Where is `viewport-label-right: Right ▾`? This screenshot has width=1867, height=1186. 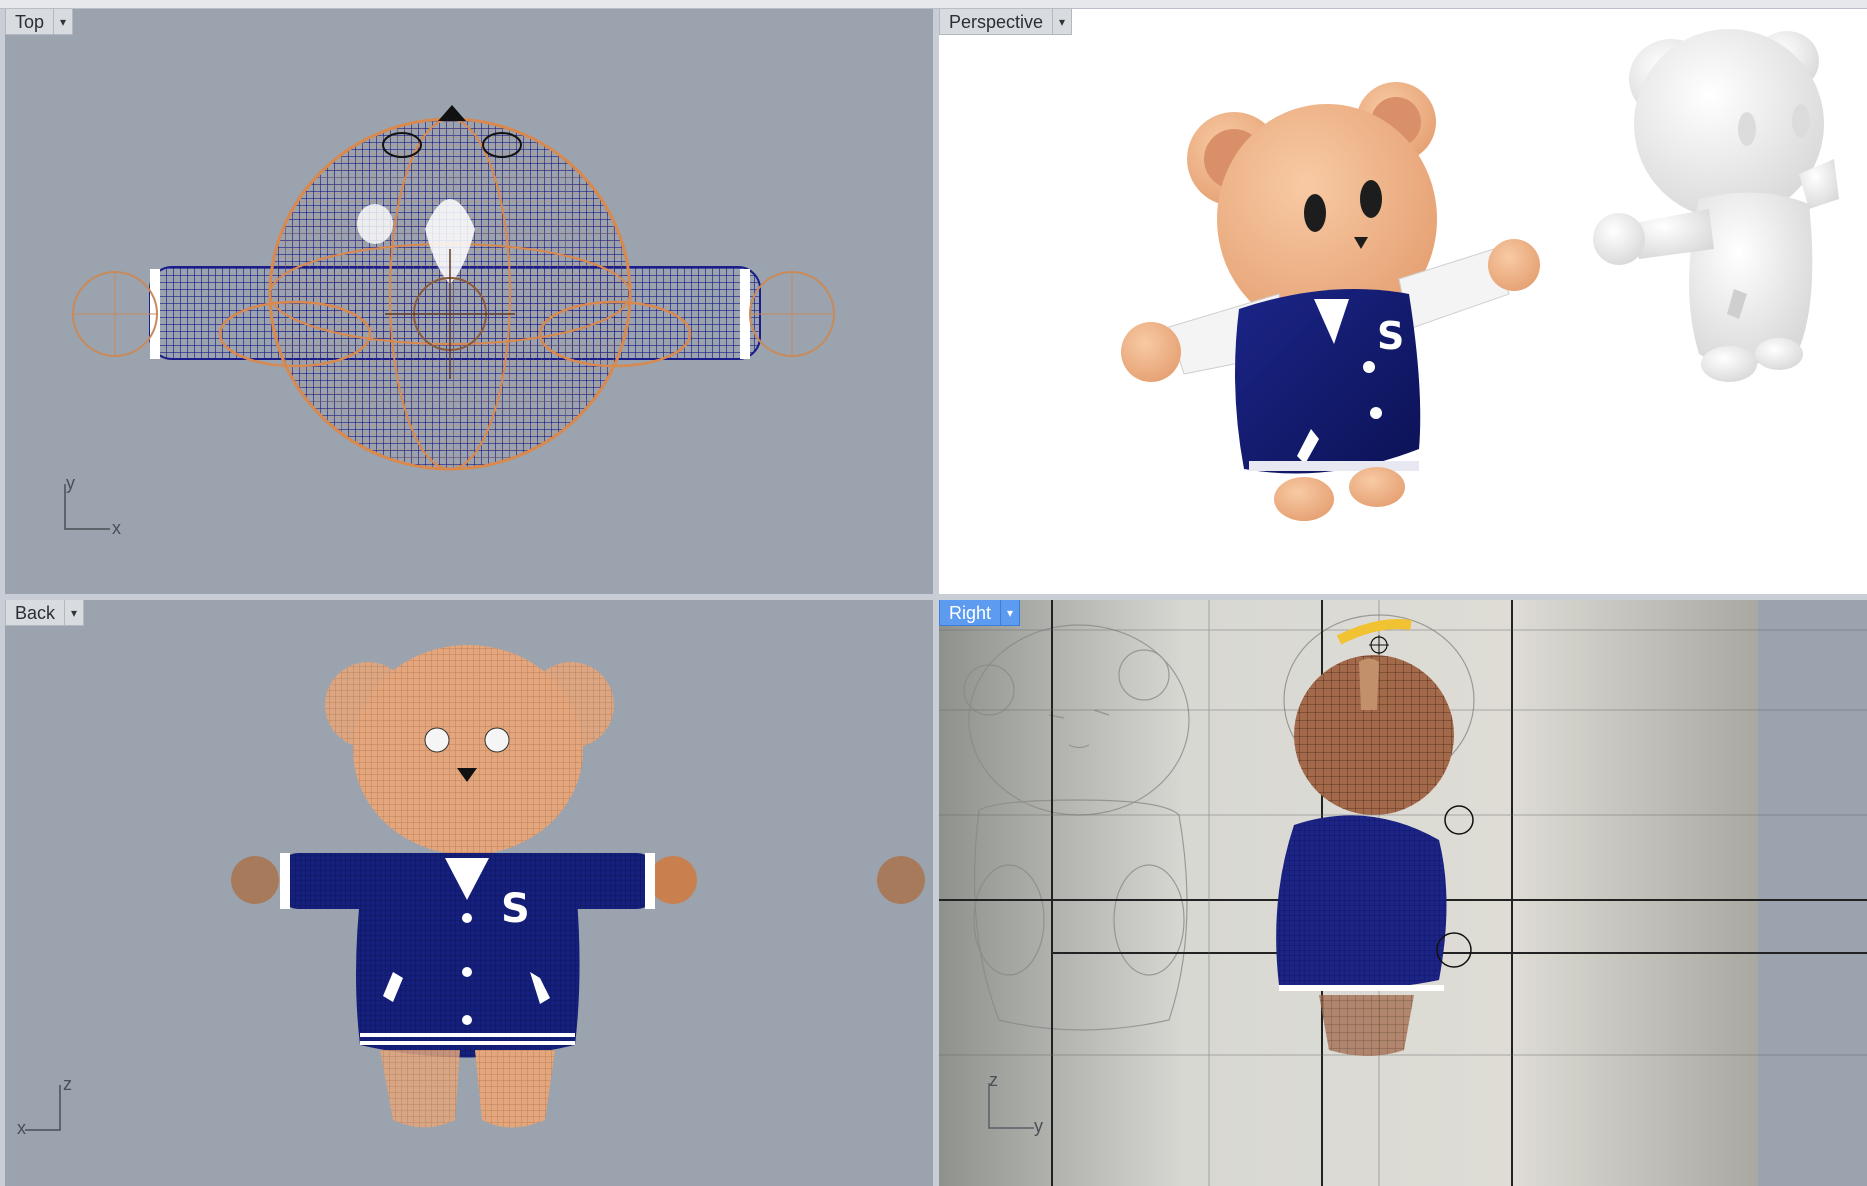
viewport-label-right: Right ▾ is located at coordinates (980, 613).